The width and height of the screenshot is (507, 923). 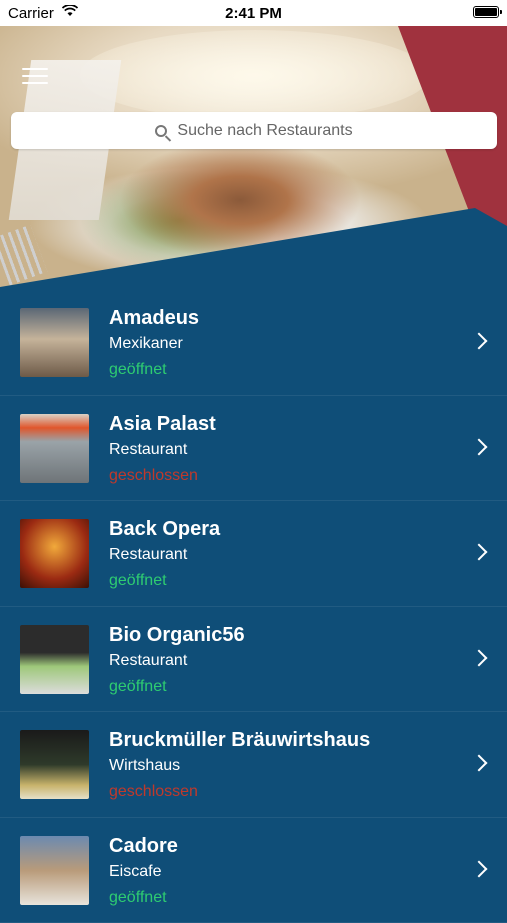 I want to click on status-bar: Carrier 2:41 PM, so click(x=253, y=13).